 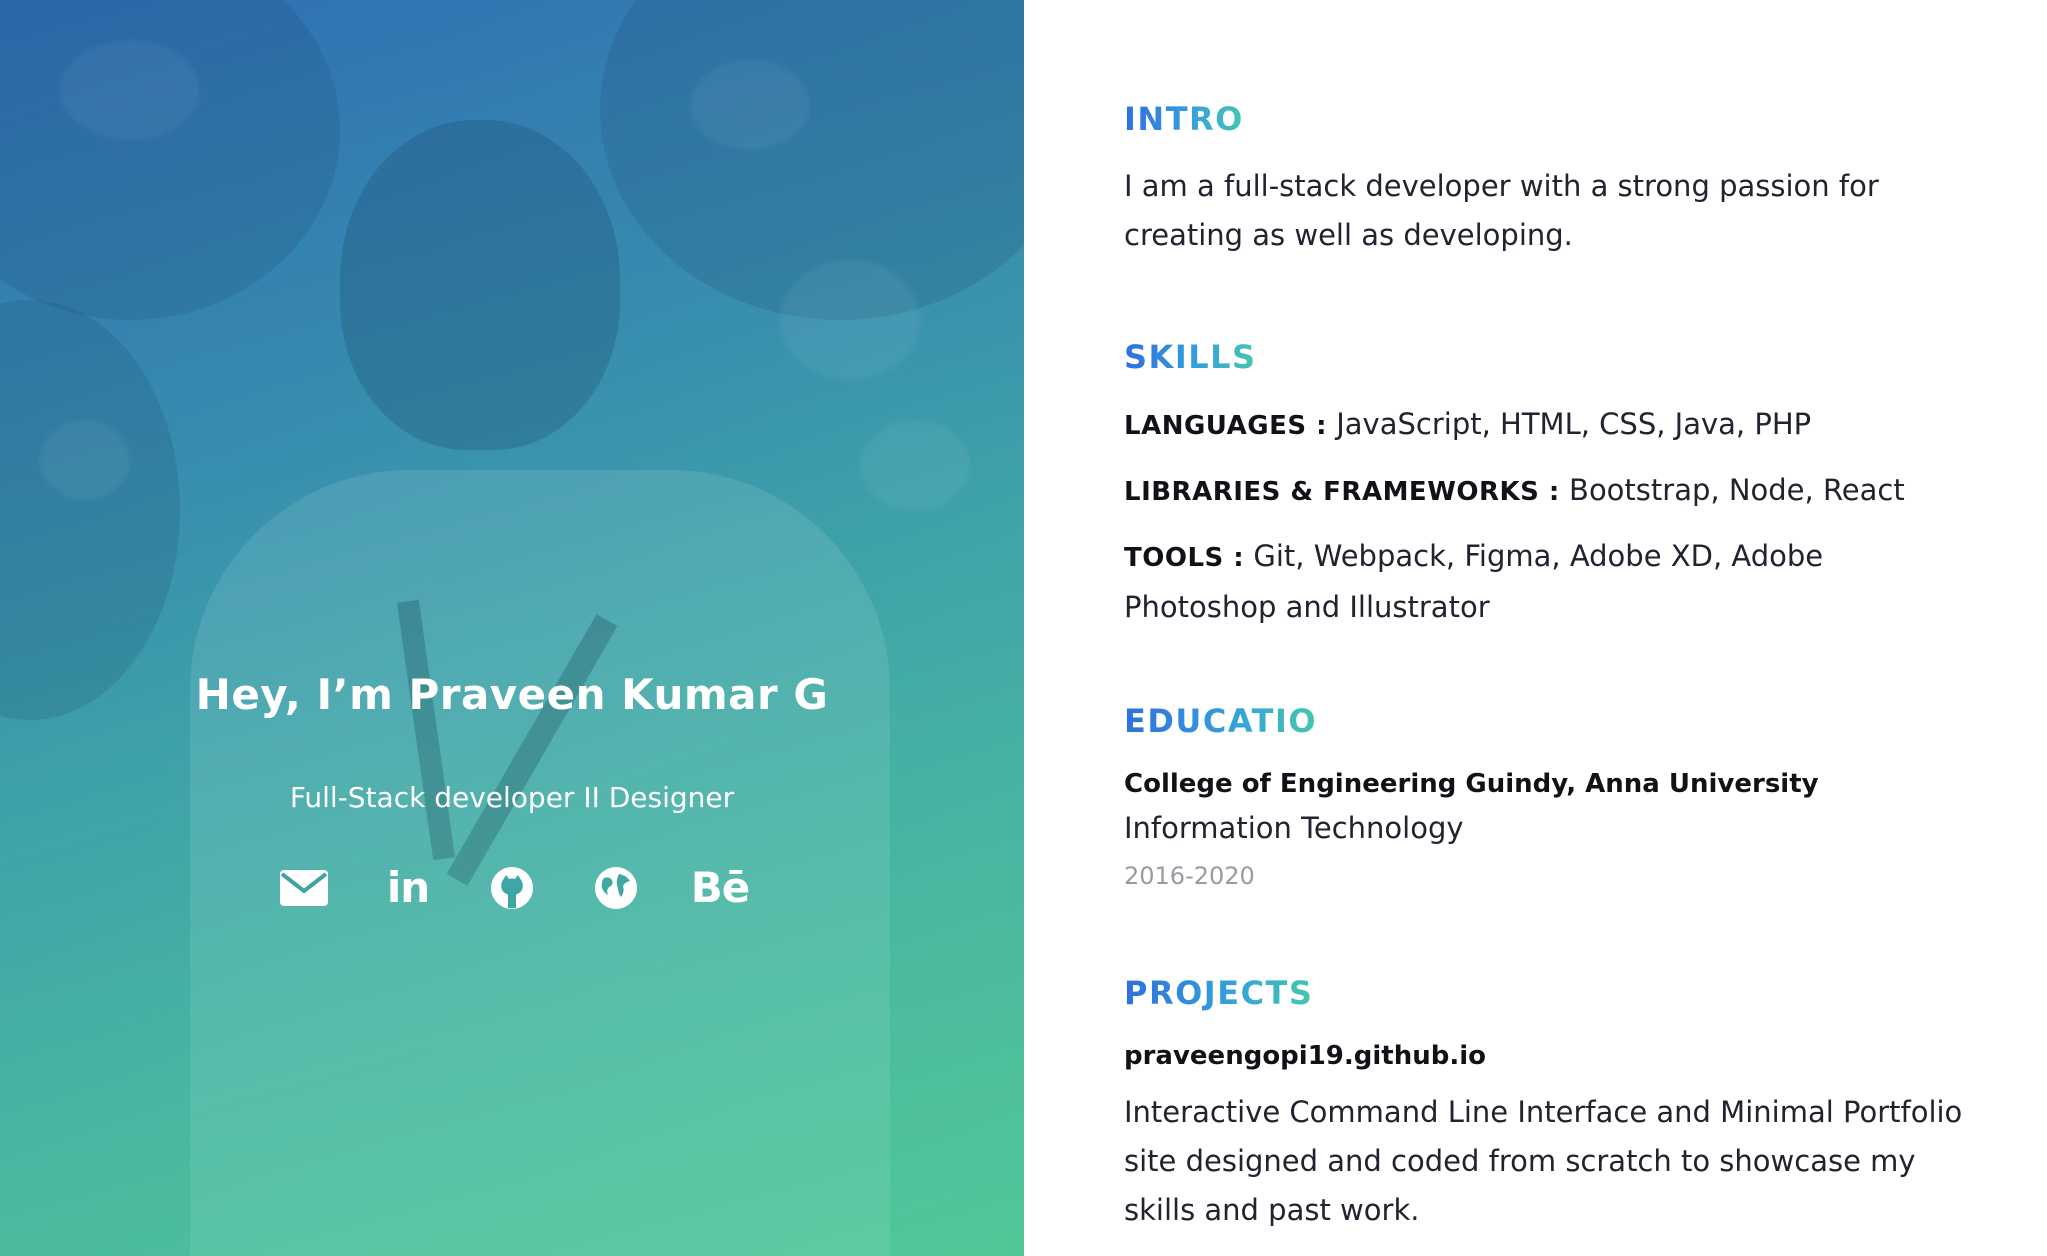 What do you see at coordinates (1189, 876) in the screenshot?
I see `education-years: 2016-2020` at bounding box center [1189, 876].